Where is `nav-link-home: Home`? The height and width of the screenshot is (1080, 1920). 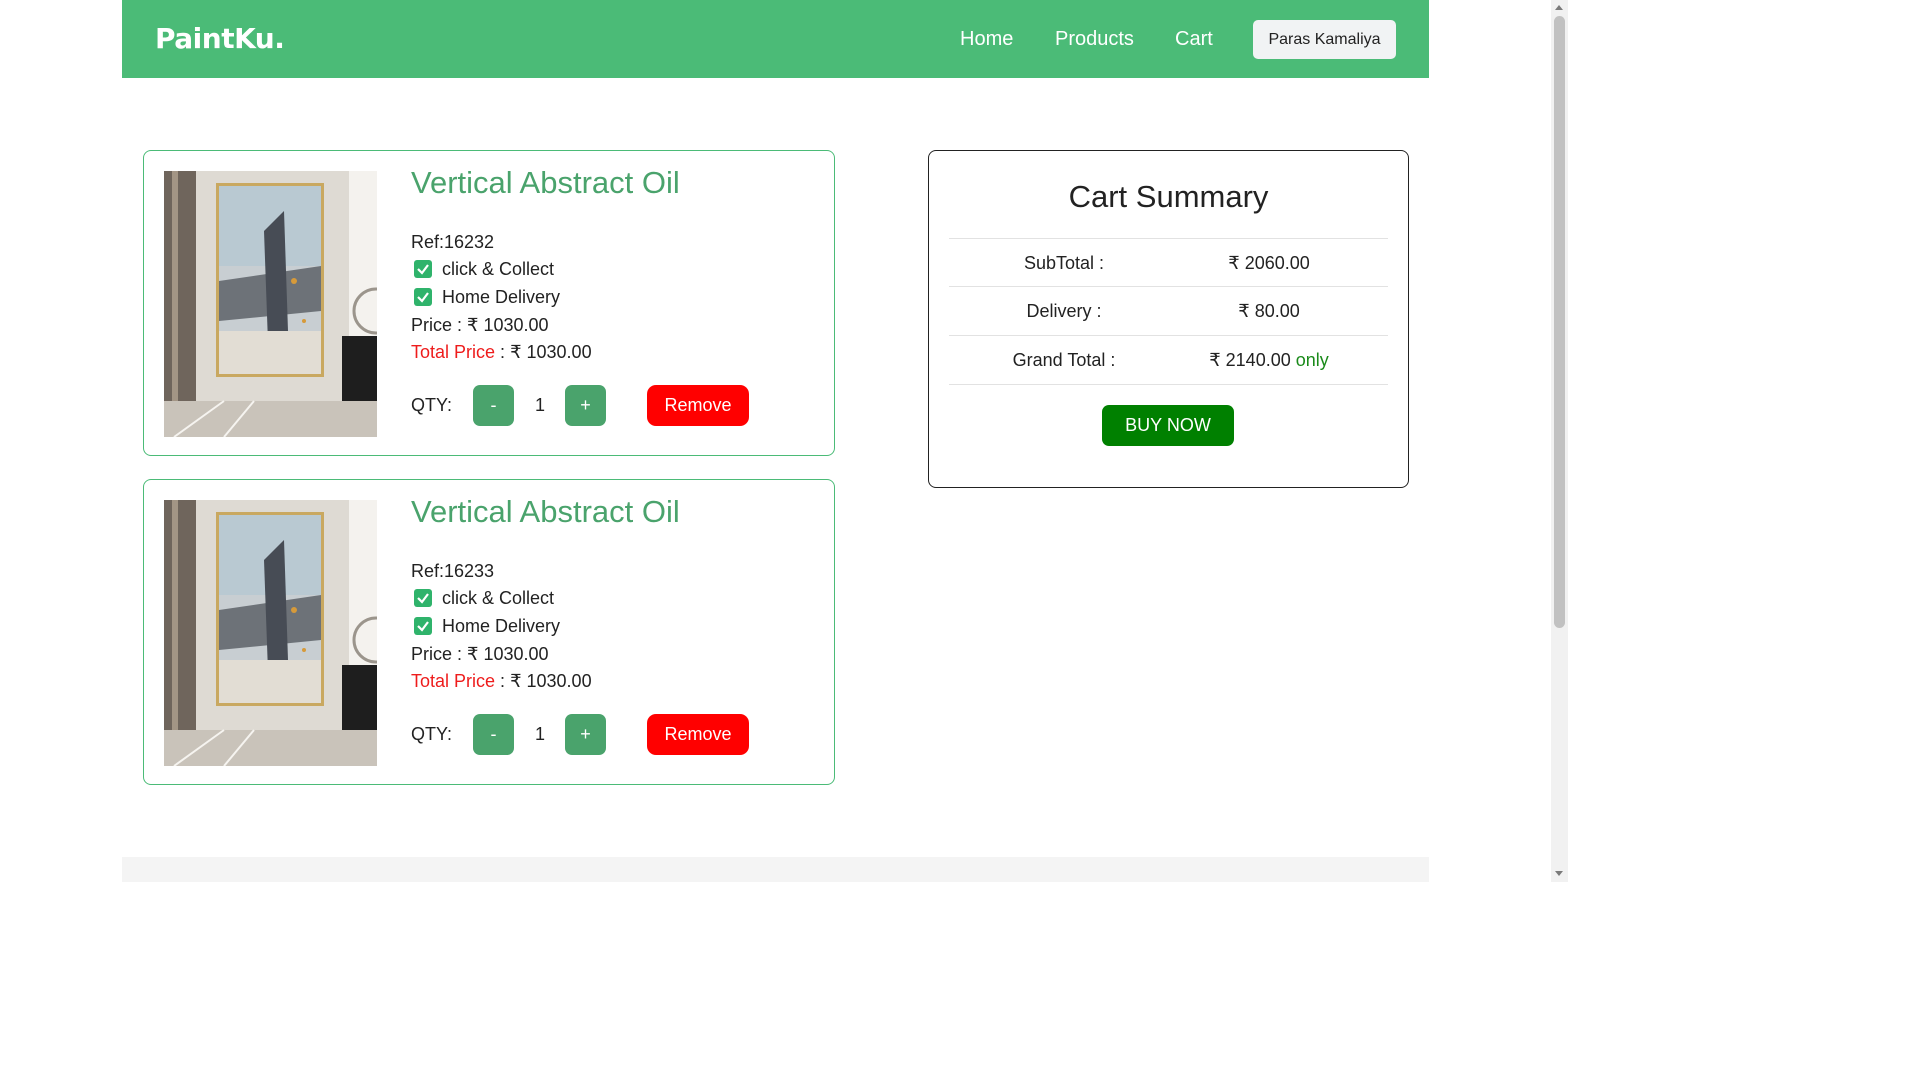 nav-link-home: Home is located at coordinates (986, 39).